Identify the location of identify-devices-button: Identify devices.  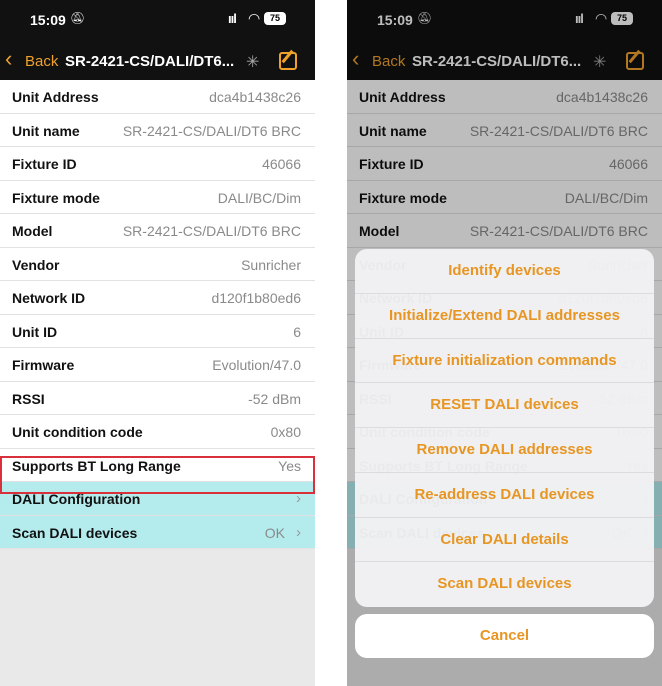
(504, 271).